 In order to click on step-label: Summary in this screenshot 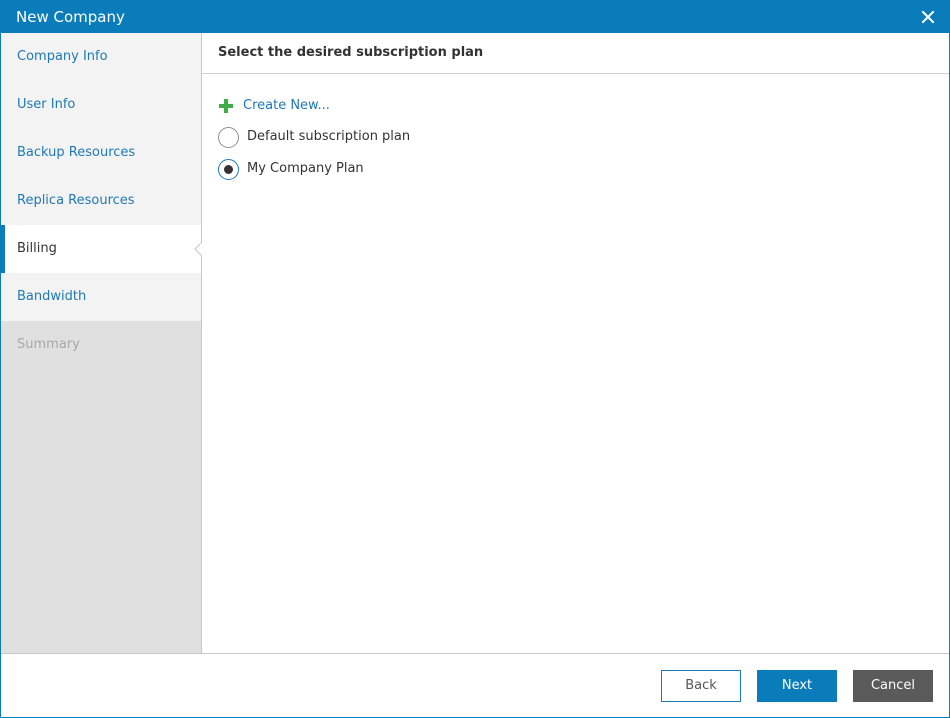, I will do `click(48, 344)`.